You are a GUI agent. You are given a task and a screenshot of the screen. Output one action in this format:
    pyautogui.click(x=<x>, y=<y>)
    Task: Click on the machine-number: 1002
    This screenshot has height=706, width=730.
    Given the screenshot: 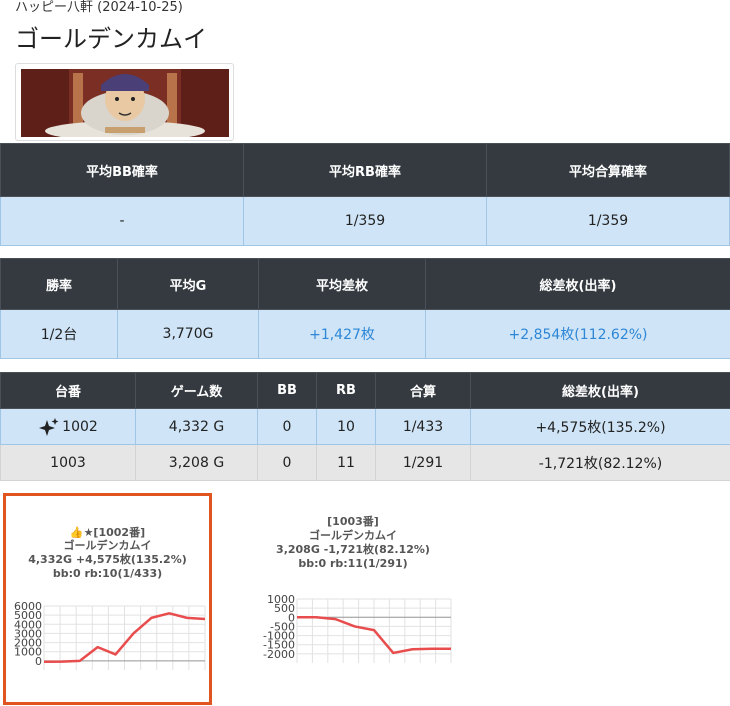 What is the action you would take?
    pyautogui.click(x=80, y=426)
    